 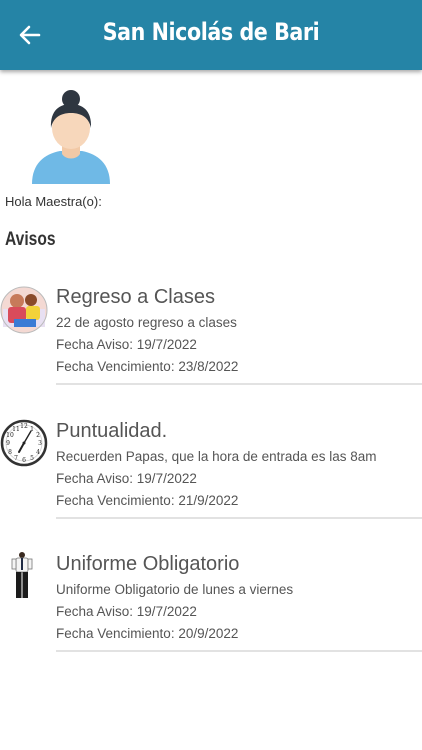 I want to click on svg-text: 11, so click(x=16, y=429).